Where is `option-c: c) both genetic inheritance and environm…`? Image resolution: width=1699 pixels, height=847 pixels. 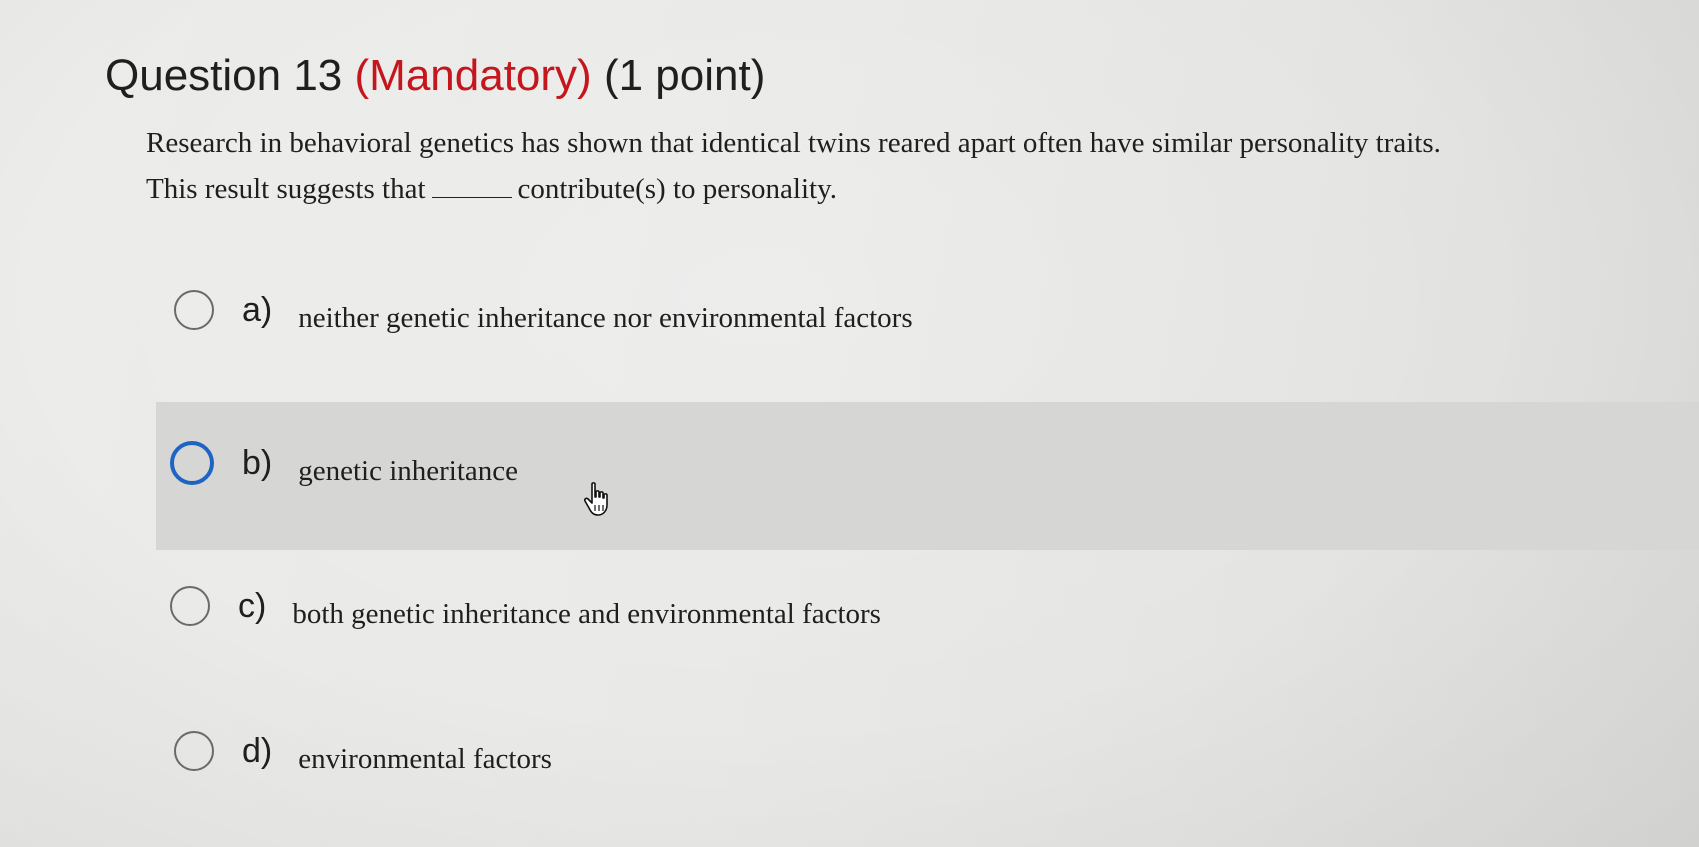
option-c: c) both genetic inheritance and environm… is located at coordinates (525, 608).